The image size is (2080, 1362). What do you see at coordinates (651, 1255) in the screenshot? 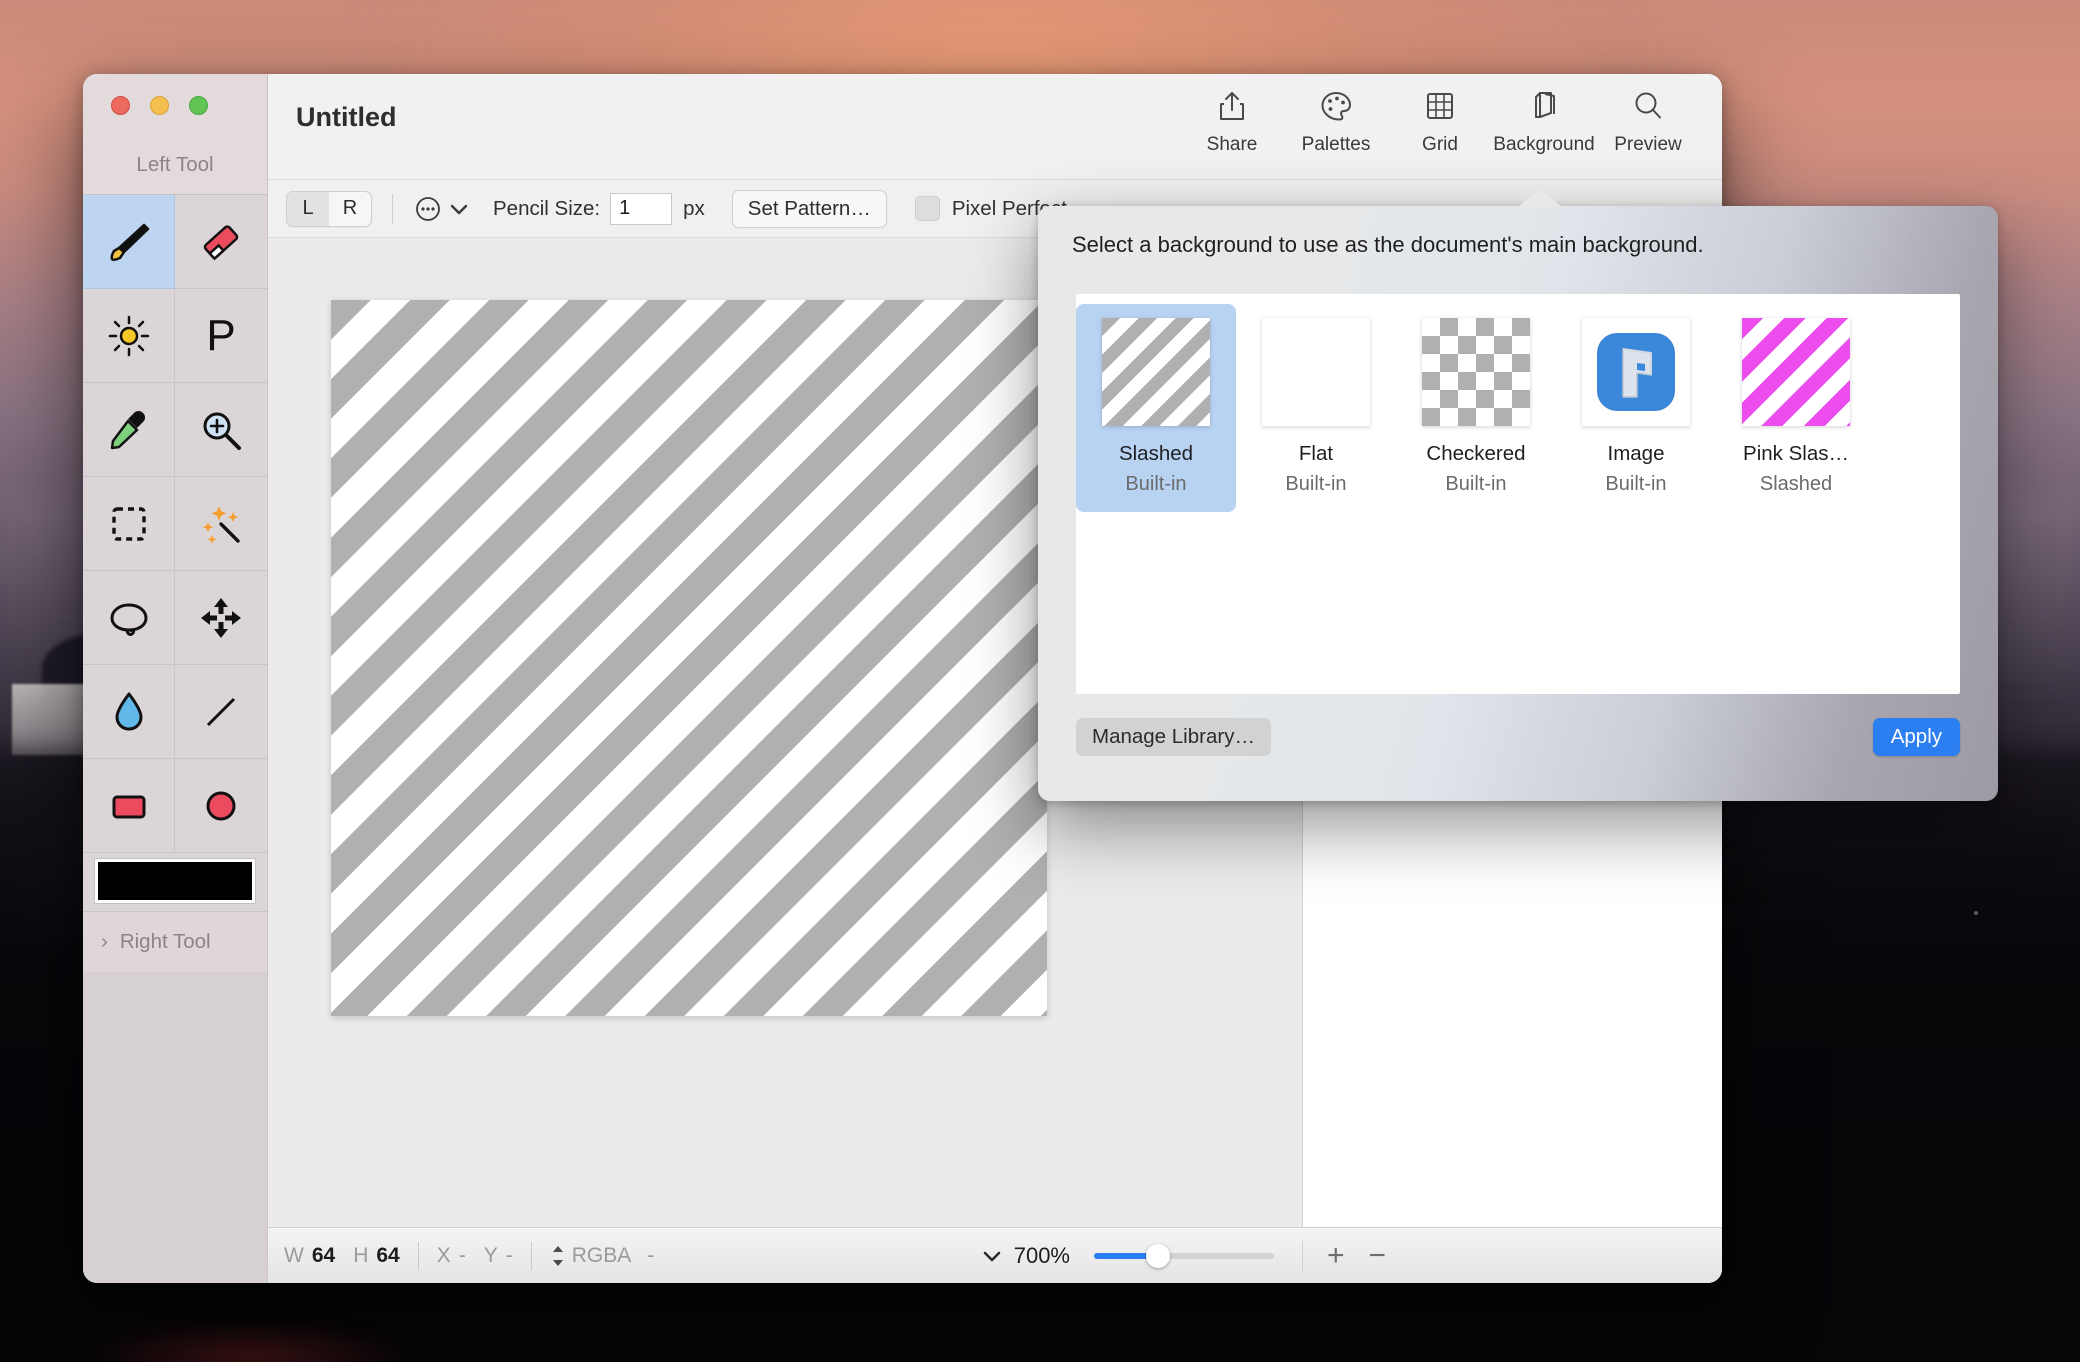
I see `color-value: -` at bounding box center [651, 1255].